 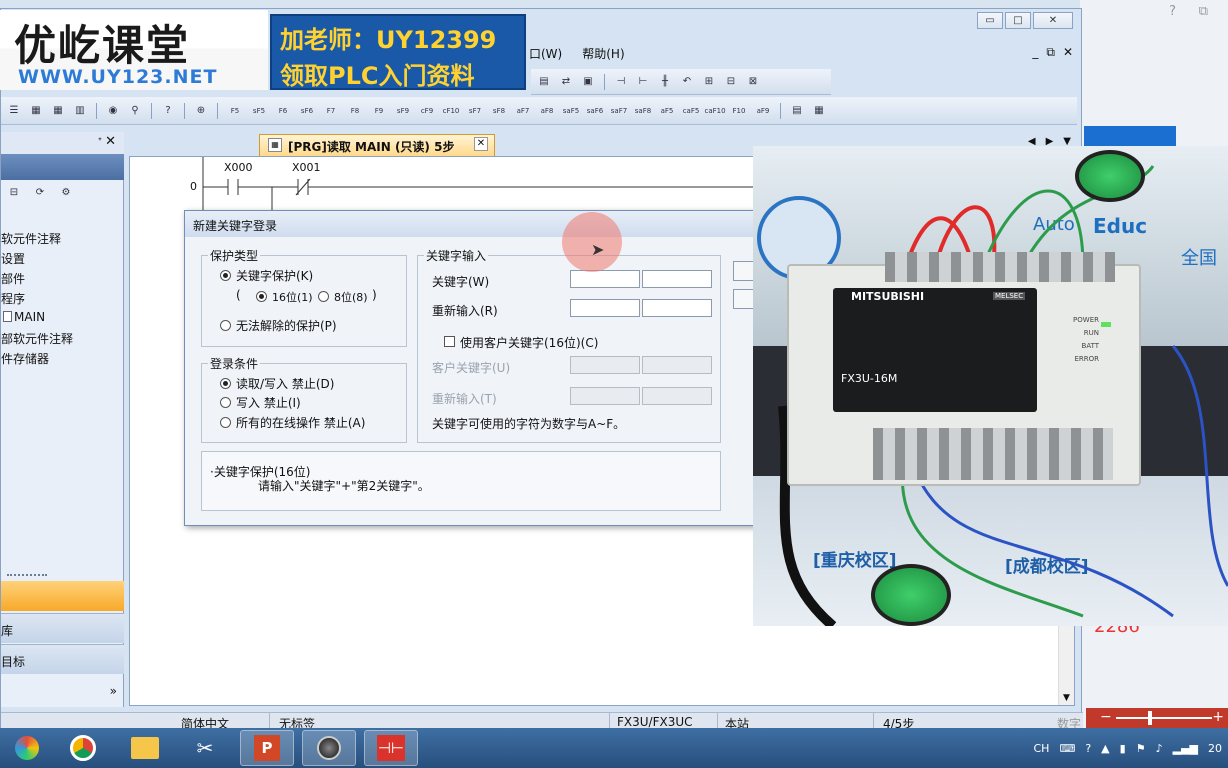 What do you see at coordinates (1068, 52) in the screenshot?
I see `mdi-close-button: ✕` at bounding box center [1068, 52].